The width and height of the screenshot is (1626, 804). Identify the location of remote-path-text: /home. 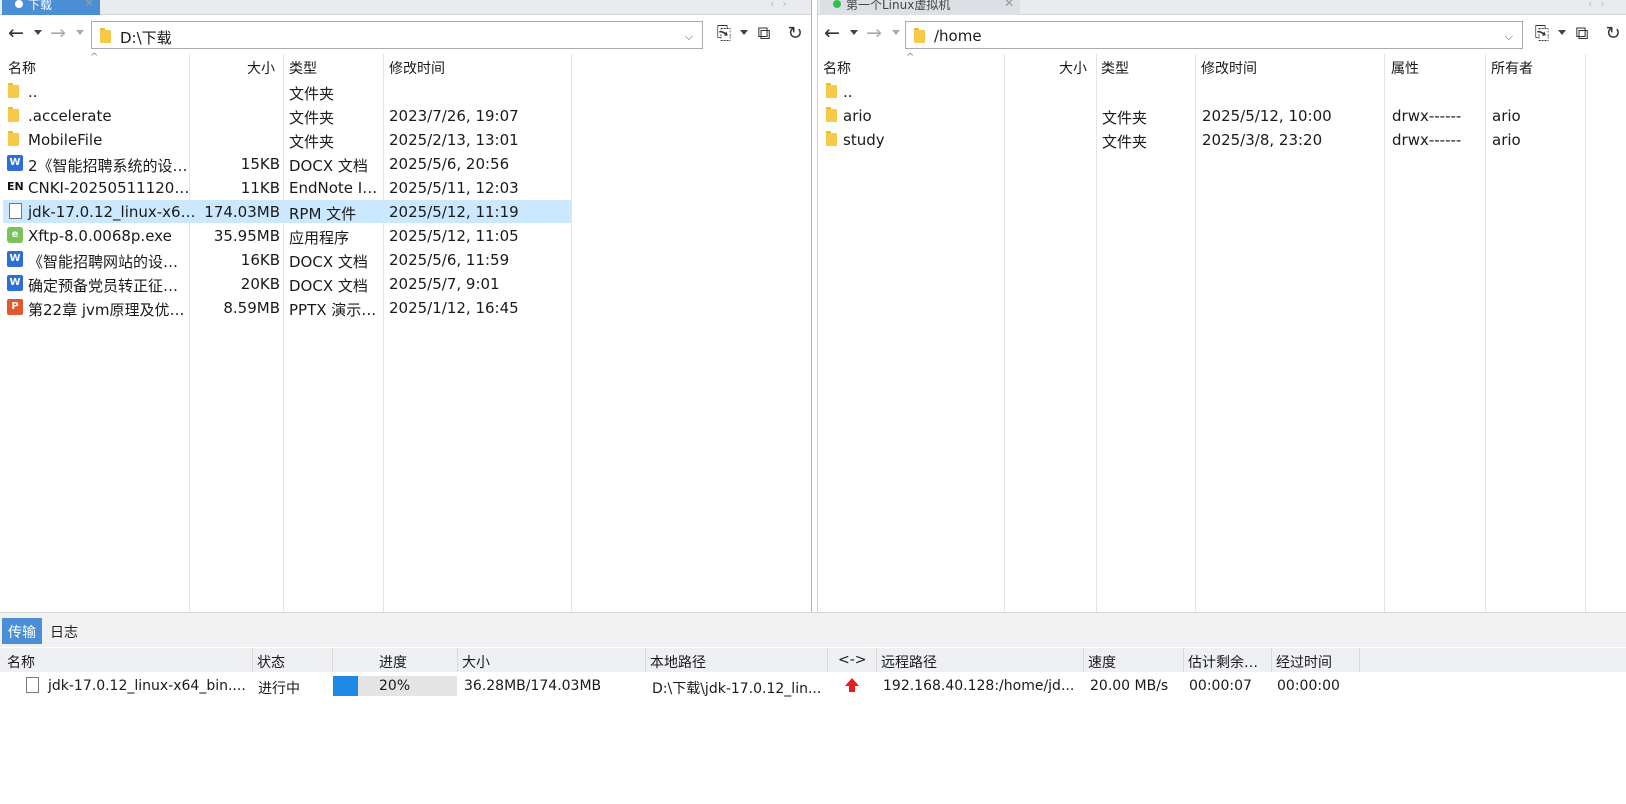
(958, 36).